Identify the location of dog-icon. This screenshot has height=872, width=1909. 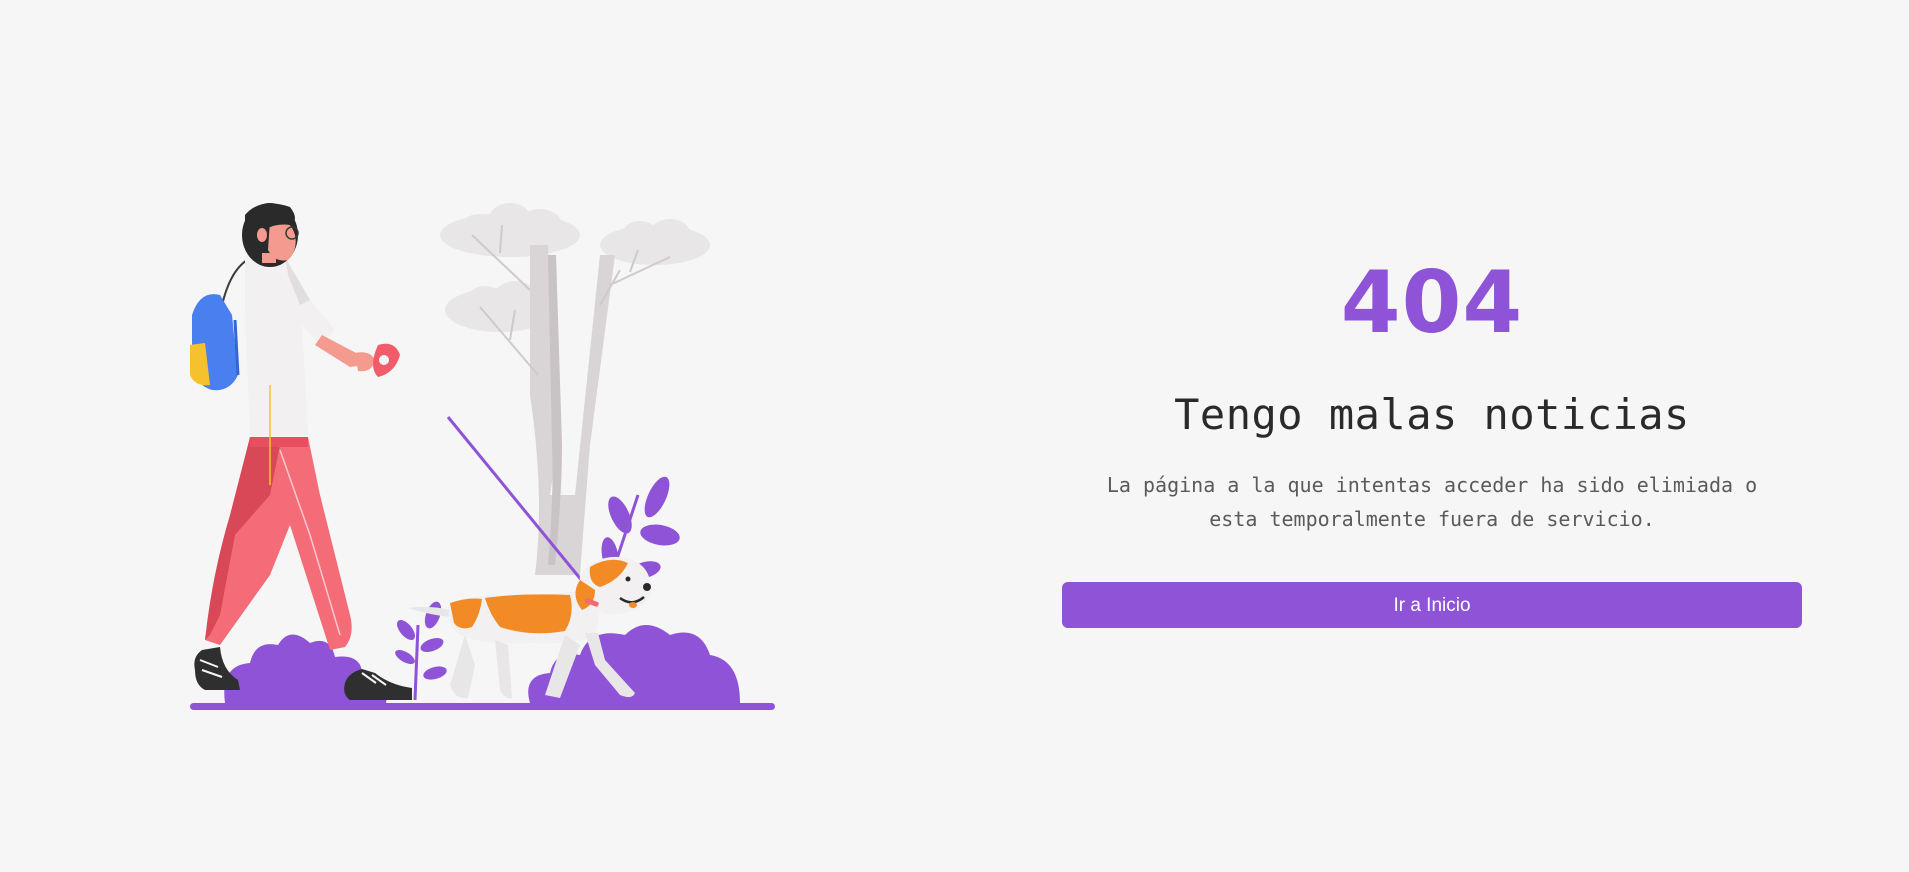
(529, 627).